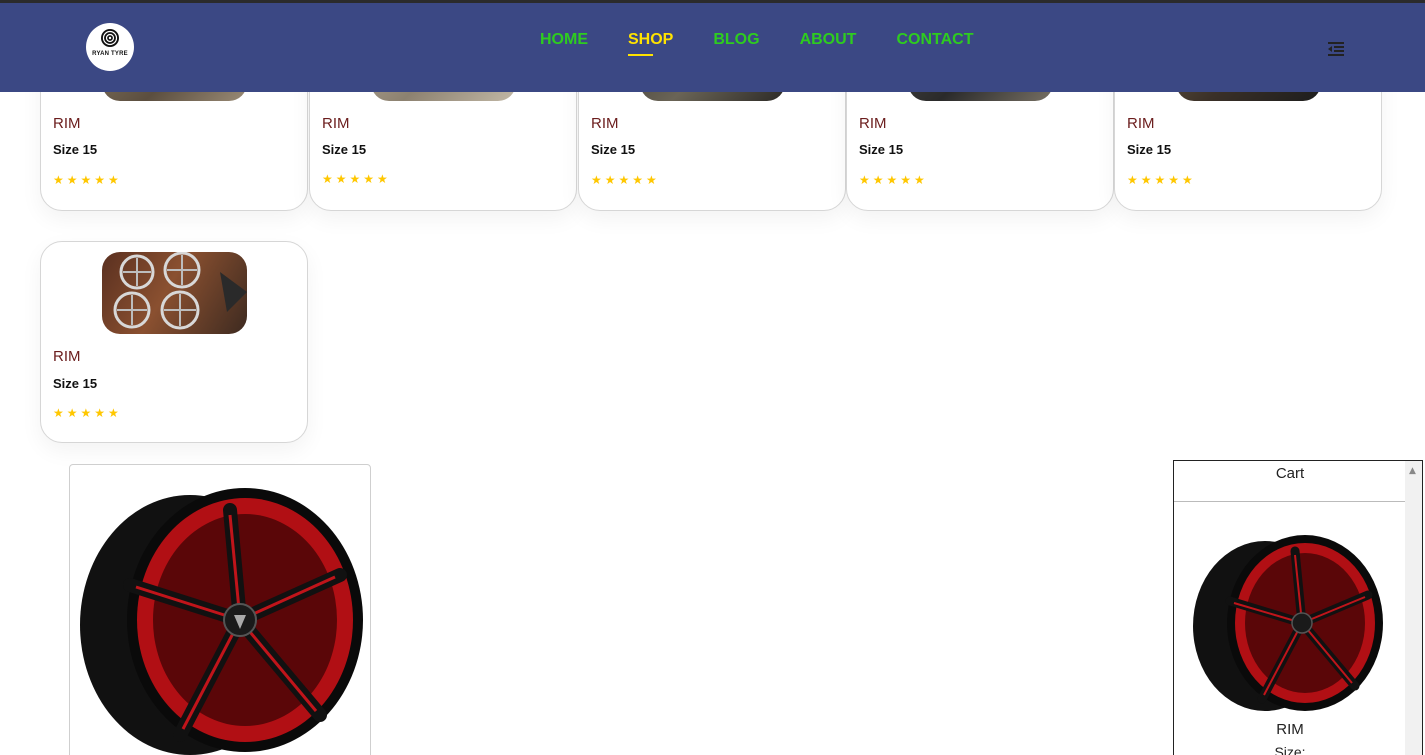 The image size is (1425, 755). I want to click on main-nav: HOME SHOP BLOG ABOUT CONTACT, so click(776, 43).